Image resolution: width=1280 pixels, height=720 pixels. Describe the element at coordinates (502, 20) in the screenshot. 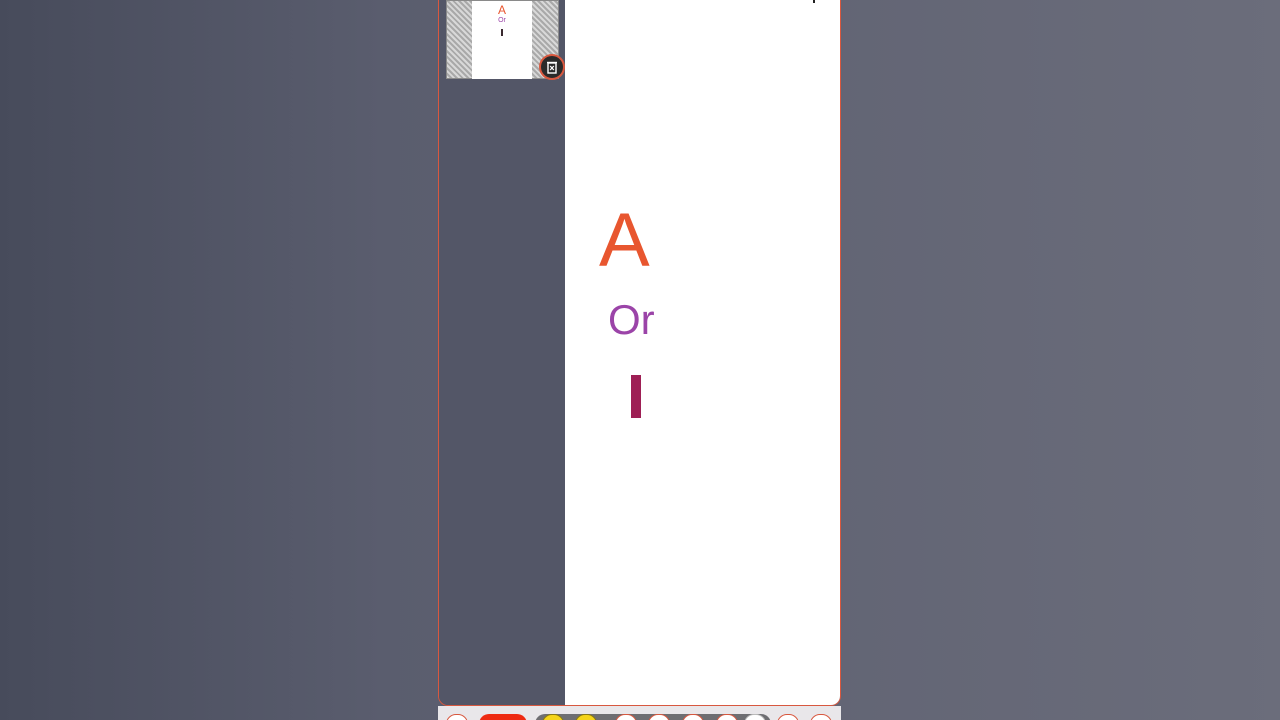

I see `thumbnail-letter-or: Or` at that location.